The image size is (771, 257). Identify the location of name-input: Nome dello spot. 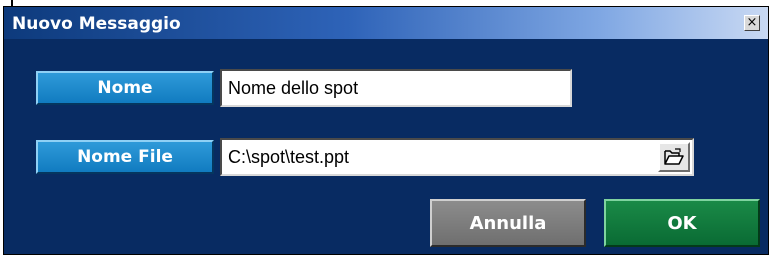
(396, 88).